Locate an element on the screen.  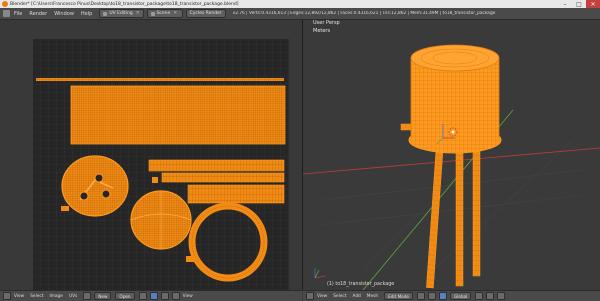
layout-icon is located at coordinates (105, 13).